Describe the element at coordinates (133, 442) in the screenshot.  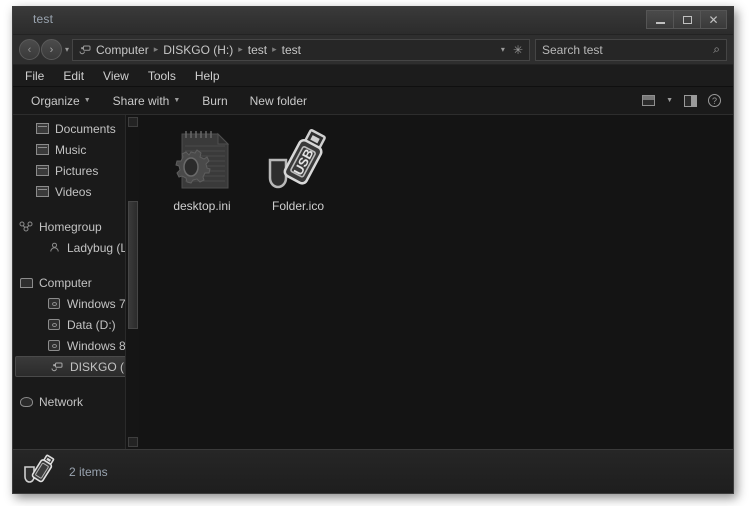
I see `scroll-down-icon` at that location.